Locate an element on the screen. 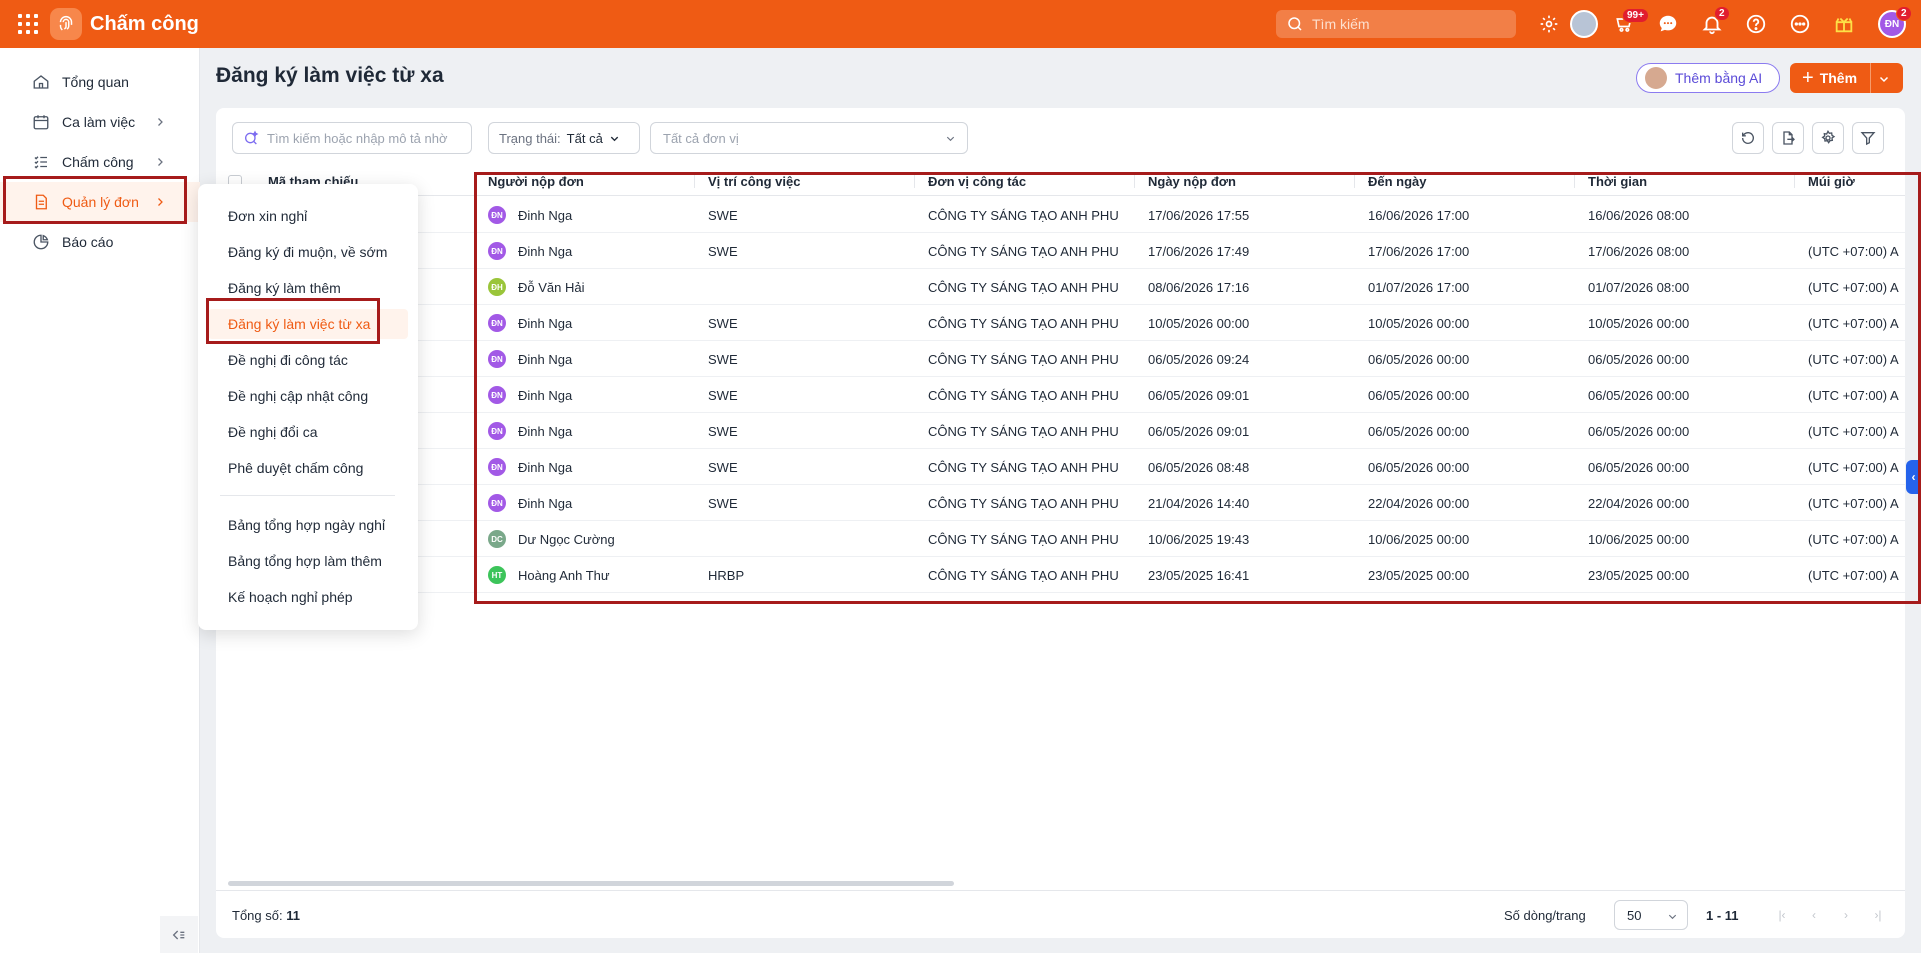  column-header-time: Thời gian is located at coordinates (1617, 181).